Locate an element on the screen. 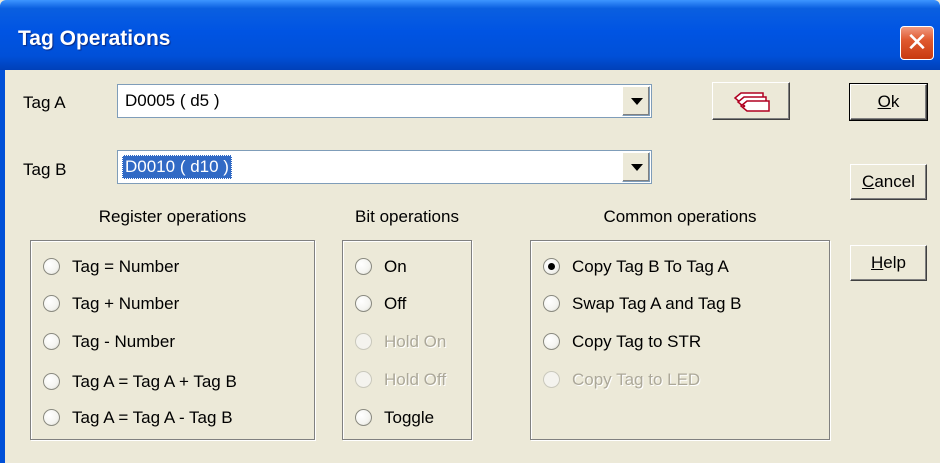  register-operations-title: Register operations is located at coordinates (172, 216).